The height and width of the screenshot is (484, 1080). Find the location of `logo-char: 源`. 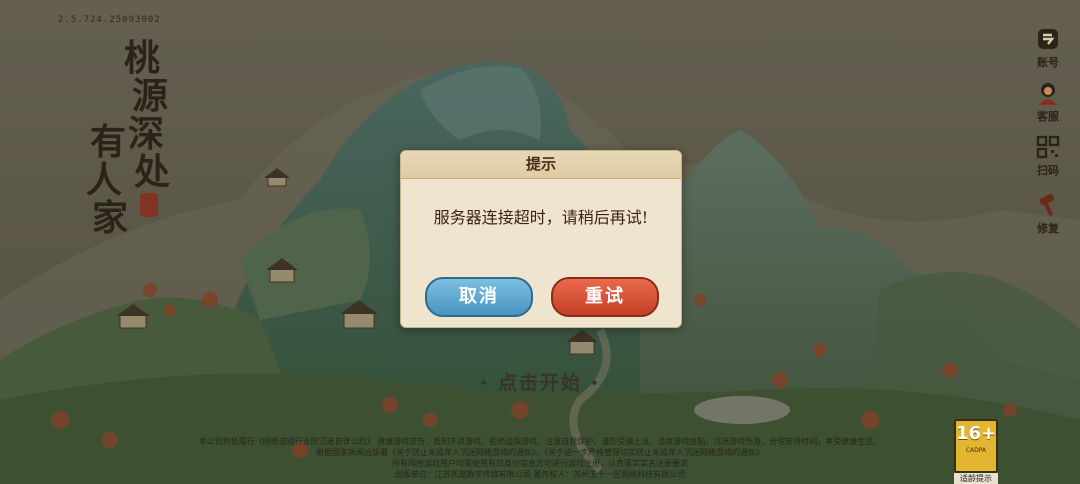

logo-char: 源 is located at coordinates (150, 96).